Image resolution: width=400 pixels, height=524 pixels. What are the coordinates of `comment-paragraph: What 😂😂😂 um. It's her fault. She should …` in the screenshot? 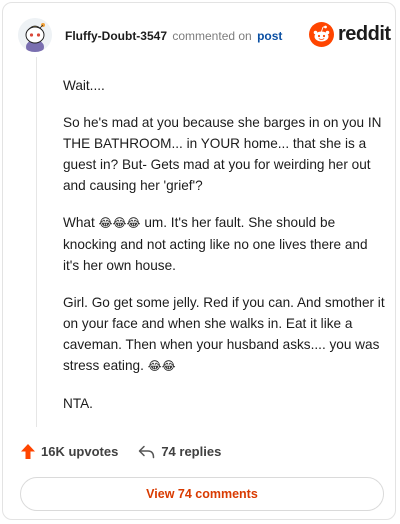 It's located at (224, 244).